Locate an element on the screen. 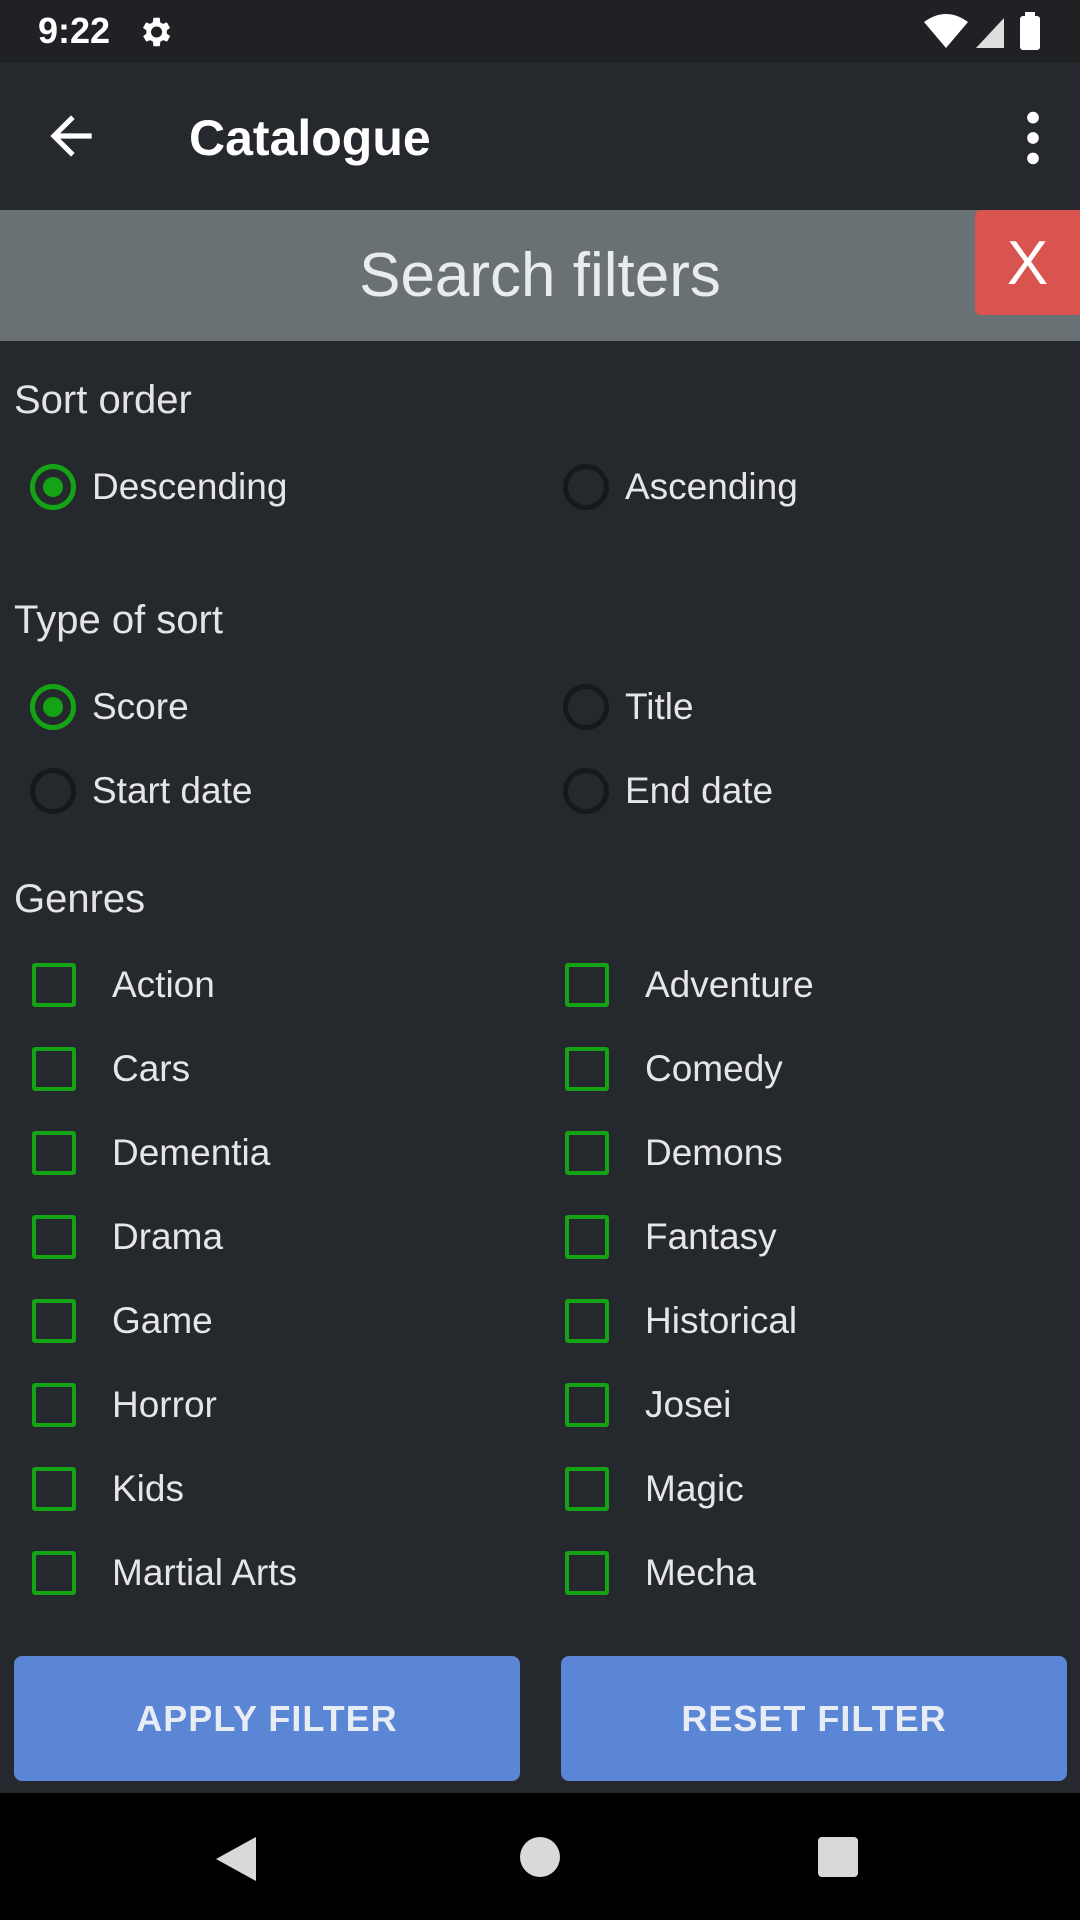 This screenshot has width=1080, height=1920. app-bar: Catalogue is located at coordinates (540, 136).